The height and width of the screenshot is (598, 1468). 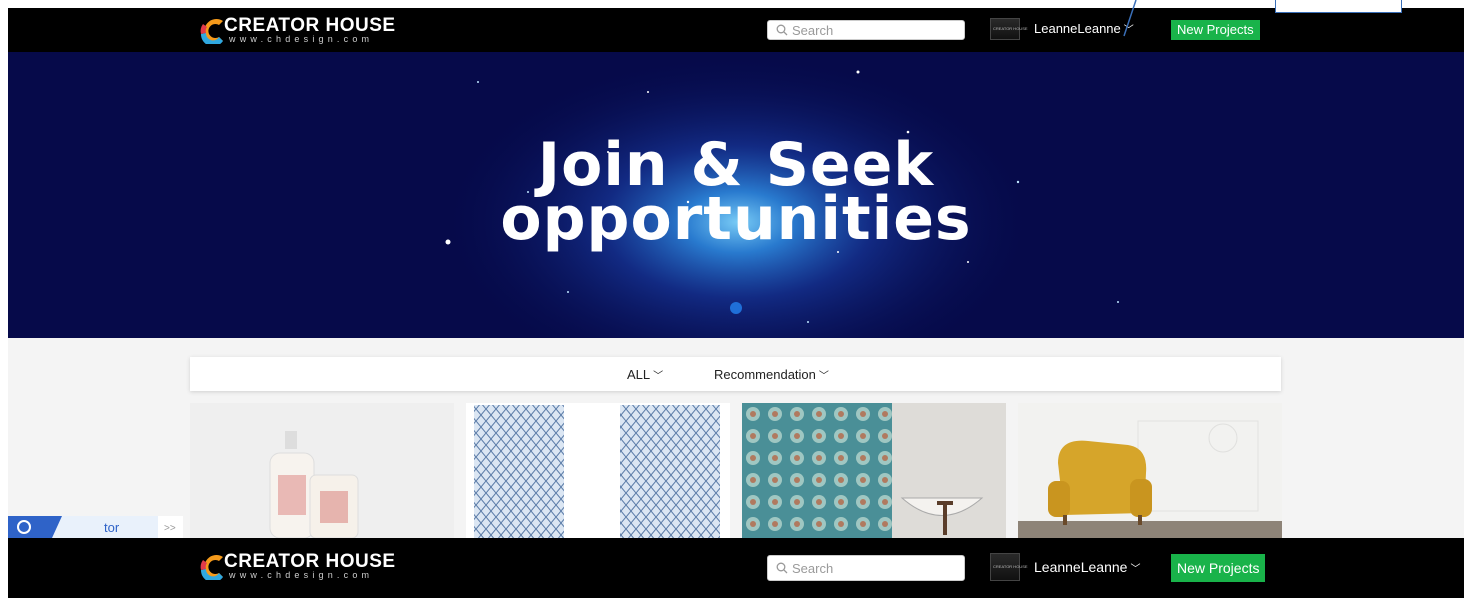 What do you see at coordinates (765, 374) in the screenshot?
I see `filter-recommendation-label: Recommendation` at bounding box center [765, 374].